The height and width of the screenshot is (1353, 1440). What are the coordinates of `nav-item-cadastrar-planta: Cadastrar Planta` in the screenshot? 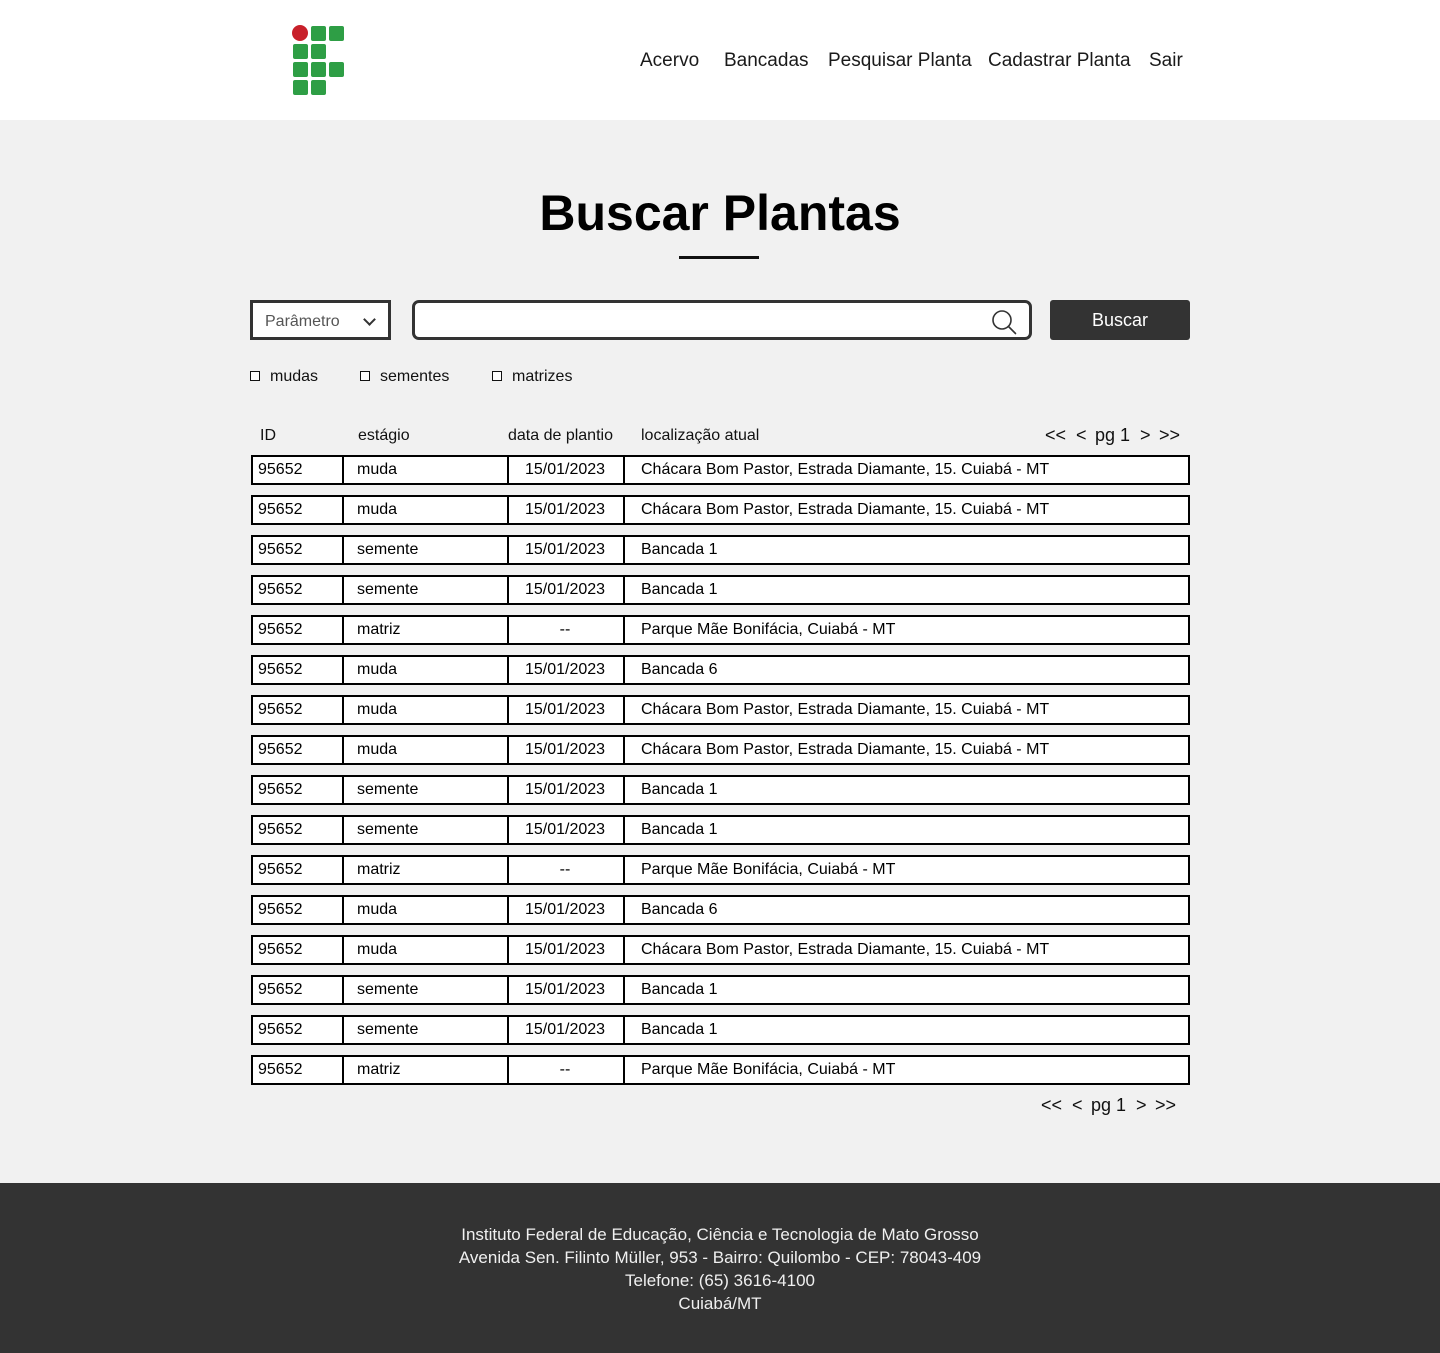 It's located at (1059, 61).